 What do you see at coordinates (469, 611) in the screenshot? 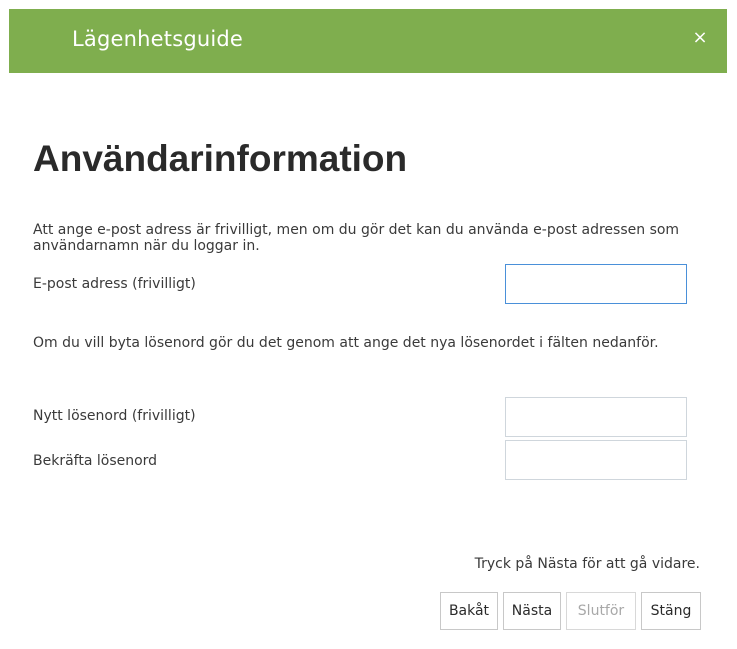
I see `back-button: Bakåt` at bounding box center [469, 611].